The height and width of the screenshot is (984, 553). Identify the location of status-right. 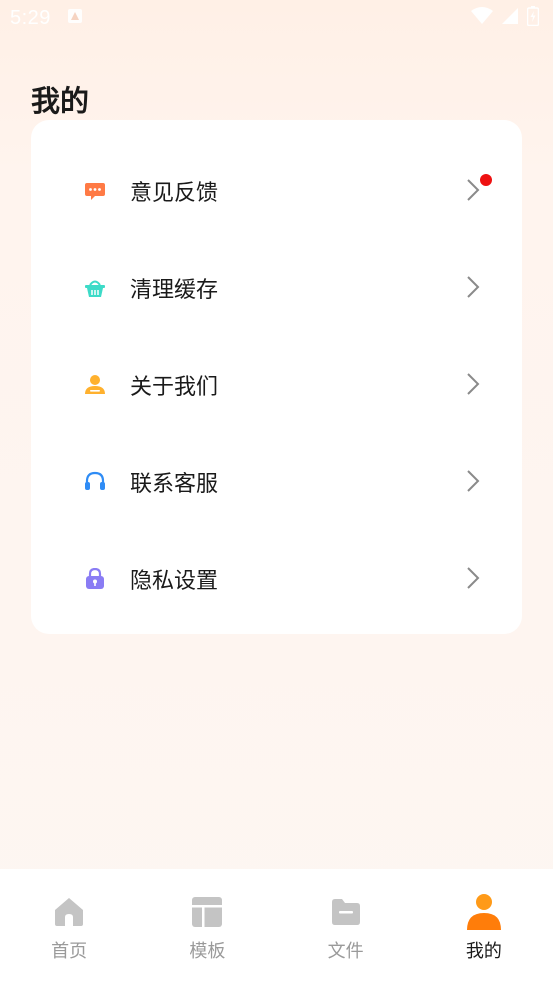
(505, 18).